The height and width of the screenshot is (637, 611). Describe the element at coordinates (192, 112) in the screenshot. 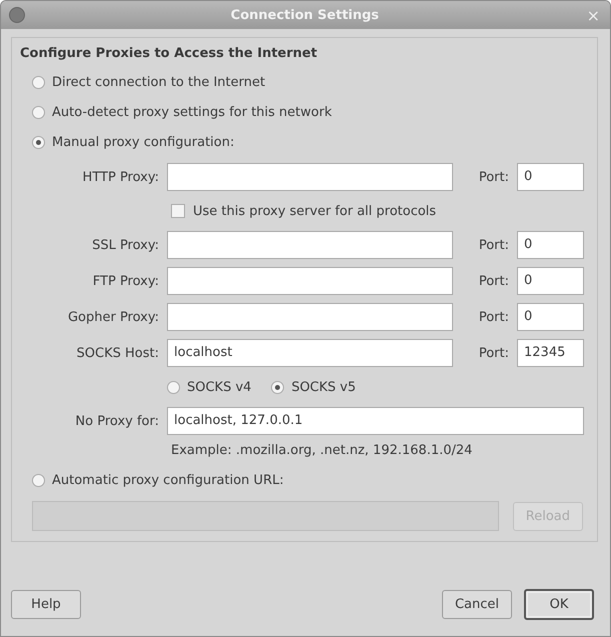

I see `radio-label: Auto-detect proxy settings for this network` at that location.